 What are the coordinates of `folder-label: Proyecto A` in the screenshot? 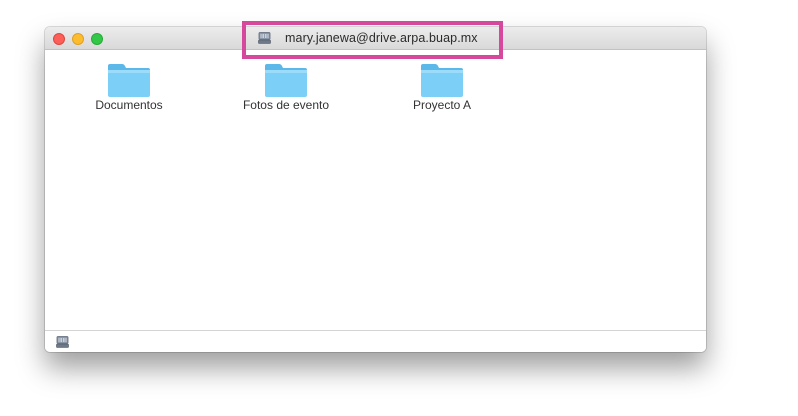 It's located at (442, 105).